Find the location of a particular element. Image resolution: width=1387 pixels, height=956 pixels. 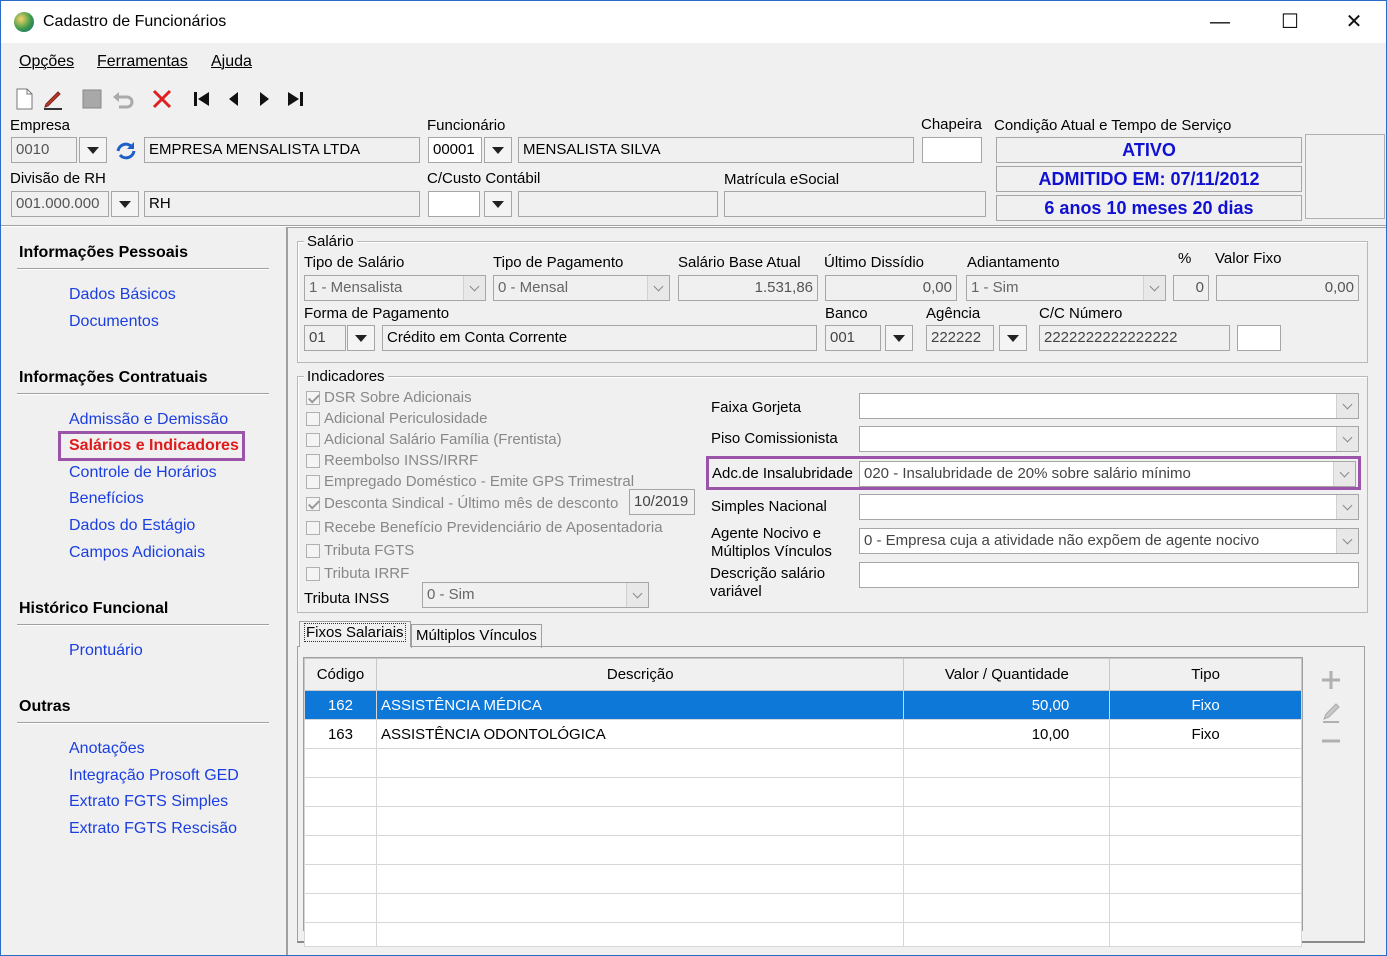

previous-record-icon is located at coordinates (234, 99).